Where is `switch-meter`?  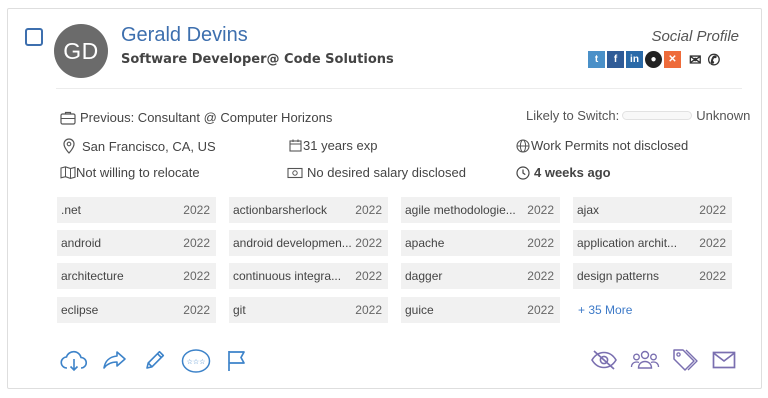
switch-meter is located at coordinates (657, 115).